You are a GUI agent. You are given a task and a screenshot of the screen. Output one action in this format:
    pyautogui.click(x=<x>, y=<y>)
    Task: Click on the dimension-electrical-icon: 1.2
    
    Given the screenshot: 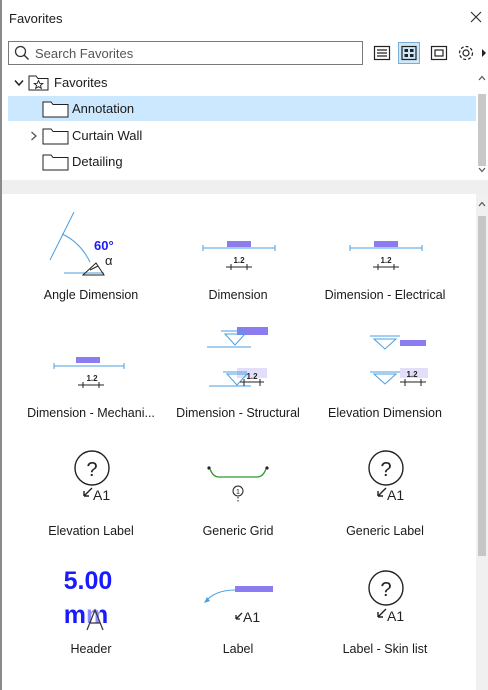 What is the action you would take?
    pyautogui.click(x=386, y=255)
    